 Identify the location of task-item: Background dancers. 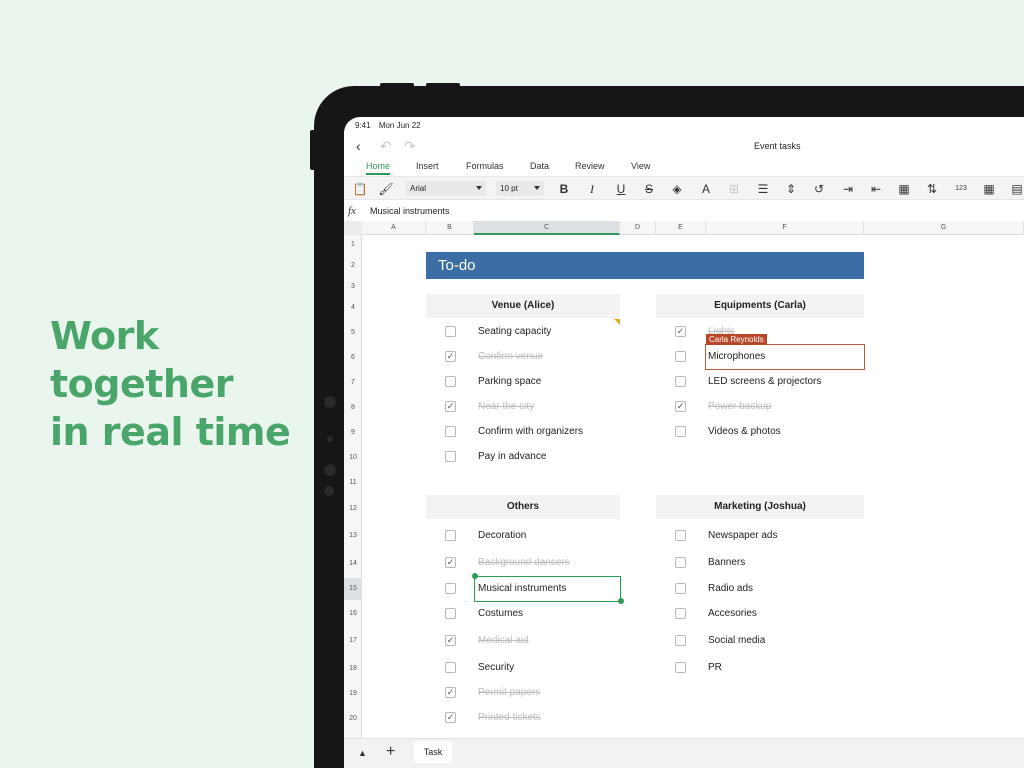
(524, 562).